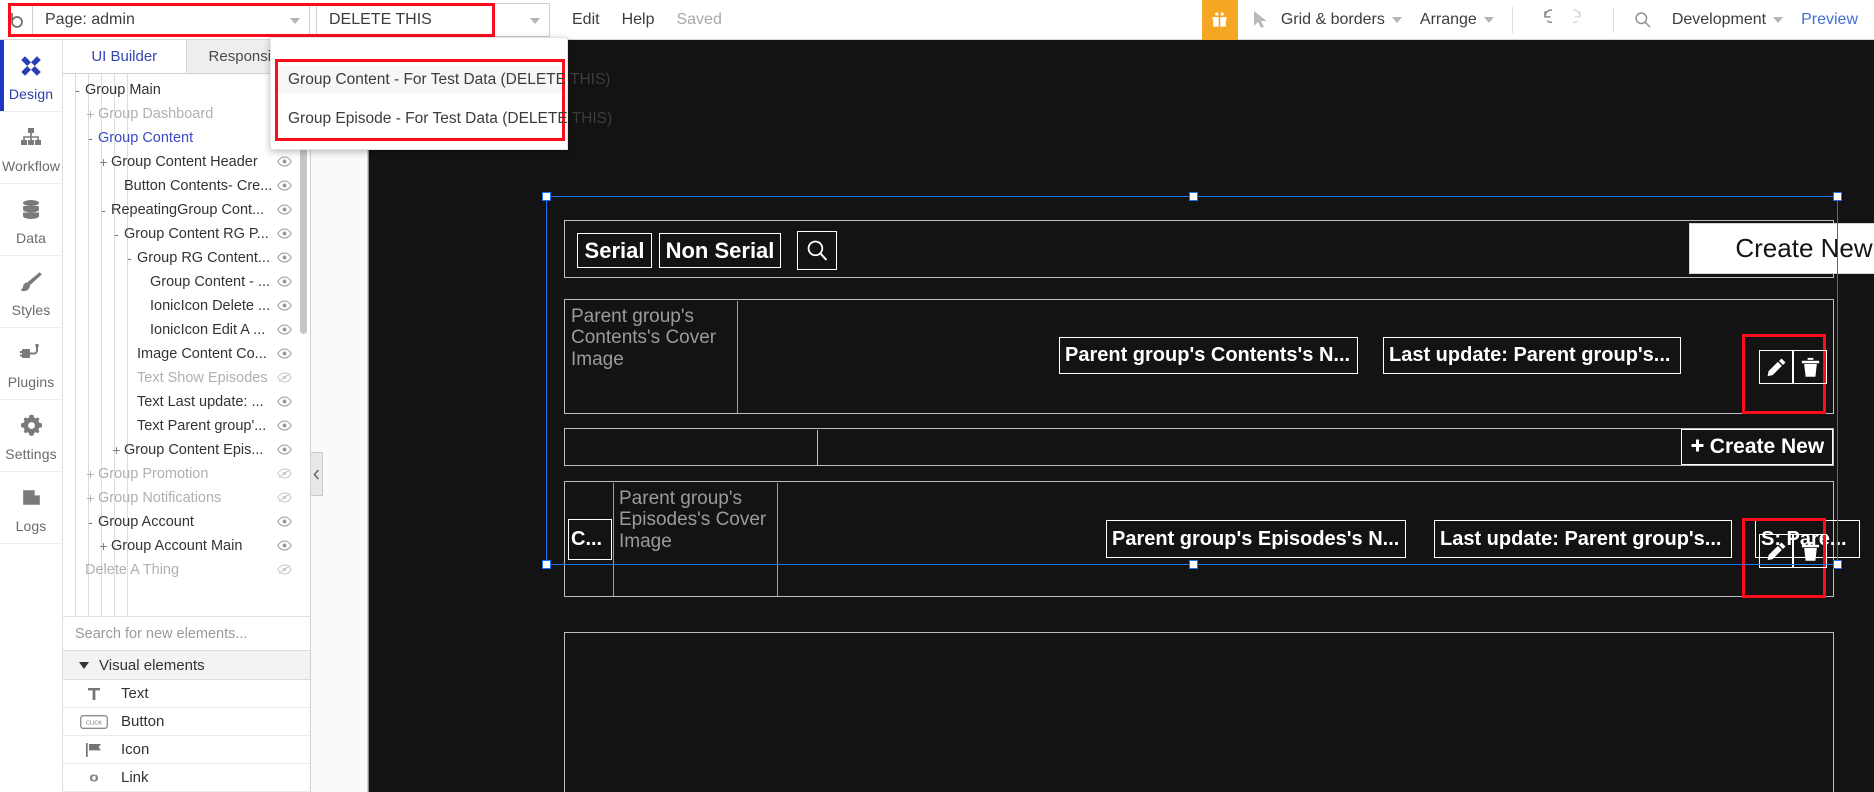 The height and width of the screenshot is (792, 1874). What do you see at coordinates (186, 498) in the screenshot?
I see `tree-node: + Group Notifications` at bounding box center [186, 498].